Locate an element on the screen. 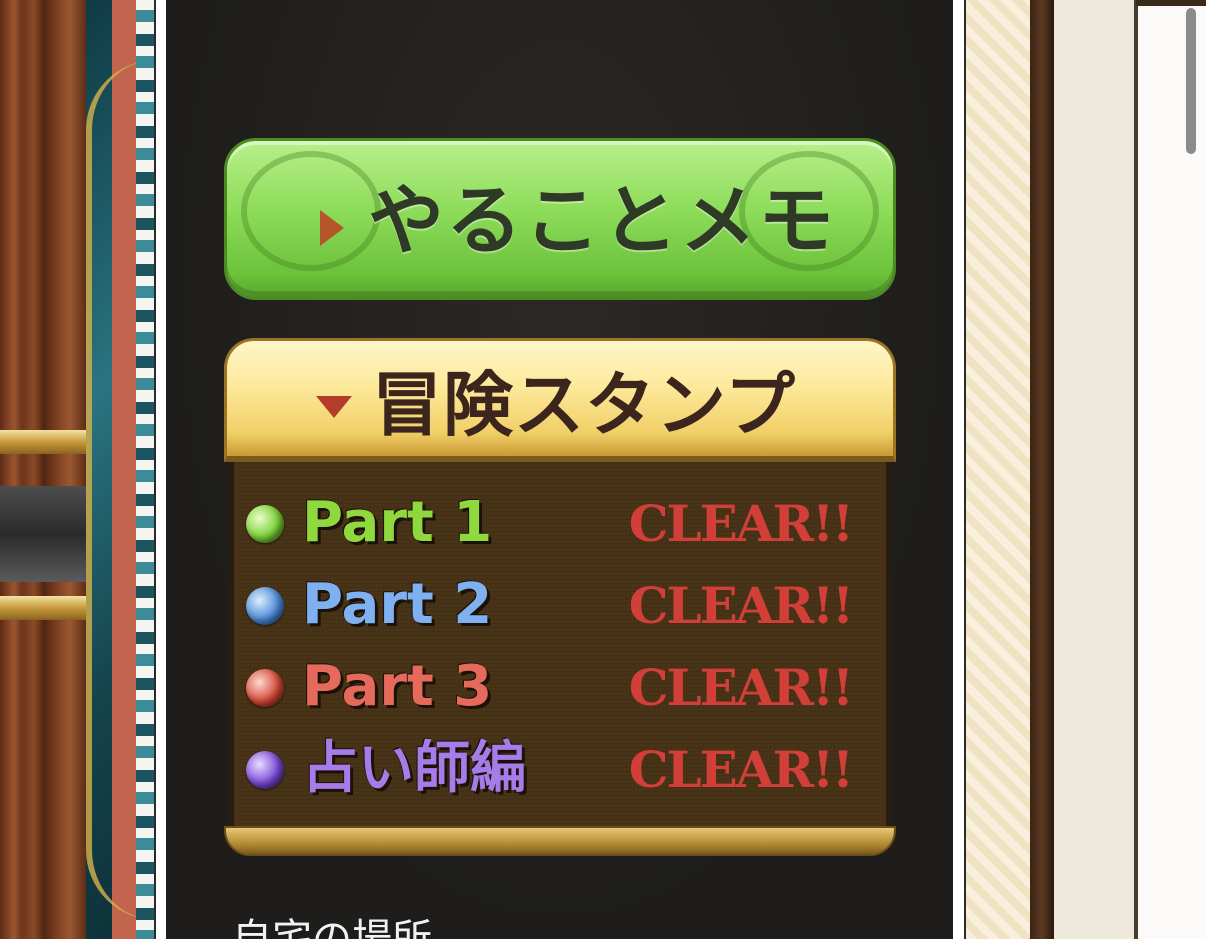 The height and width of the screenshot is (939, 1206). stamp-row-label: Part 2 is located at coordinates (397, 604).